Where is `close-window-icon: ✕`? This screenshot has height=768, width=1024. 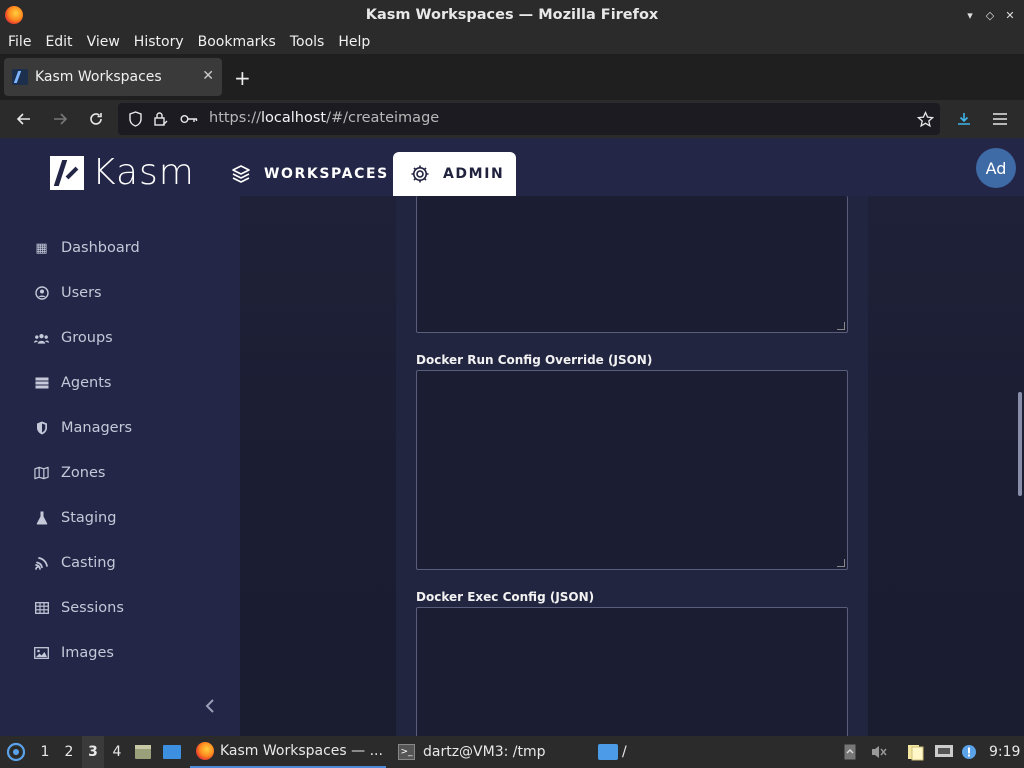 close-window-icon: ✕ is located at coordinates (1010, 15).